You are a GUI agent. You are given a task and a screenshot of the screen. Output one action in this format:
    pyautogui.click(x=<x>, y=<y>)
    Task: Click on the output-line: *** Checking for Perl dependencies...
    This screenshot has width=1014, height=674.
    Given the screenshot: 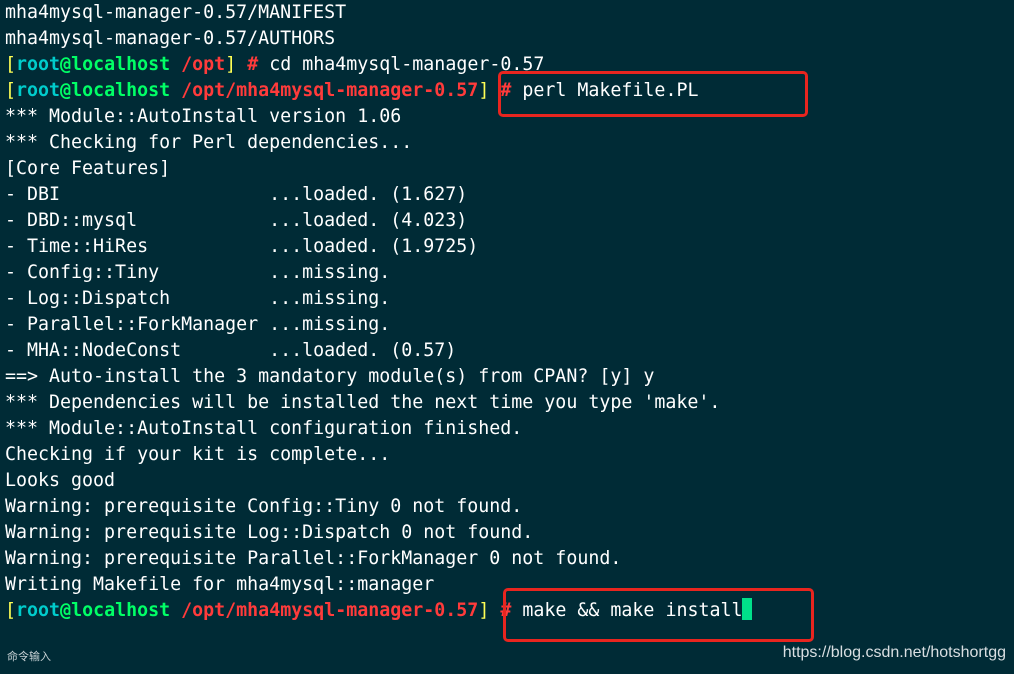 What is the action you would take?
    pyautogui.click(x=209, y=142)
    